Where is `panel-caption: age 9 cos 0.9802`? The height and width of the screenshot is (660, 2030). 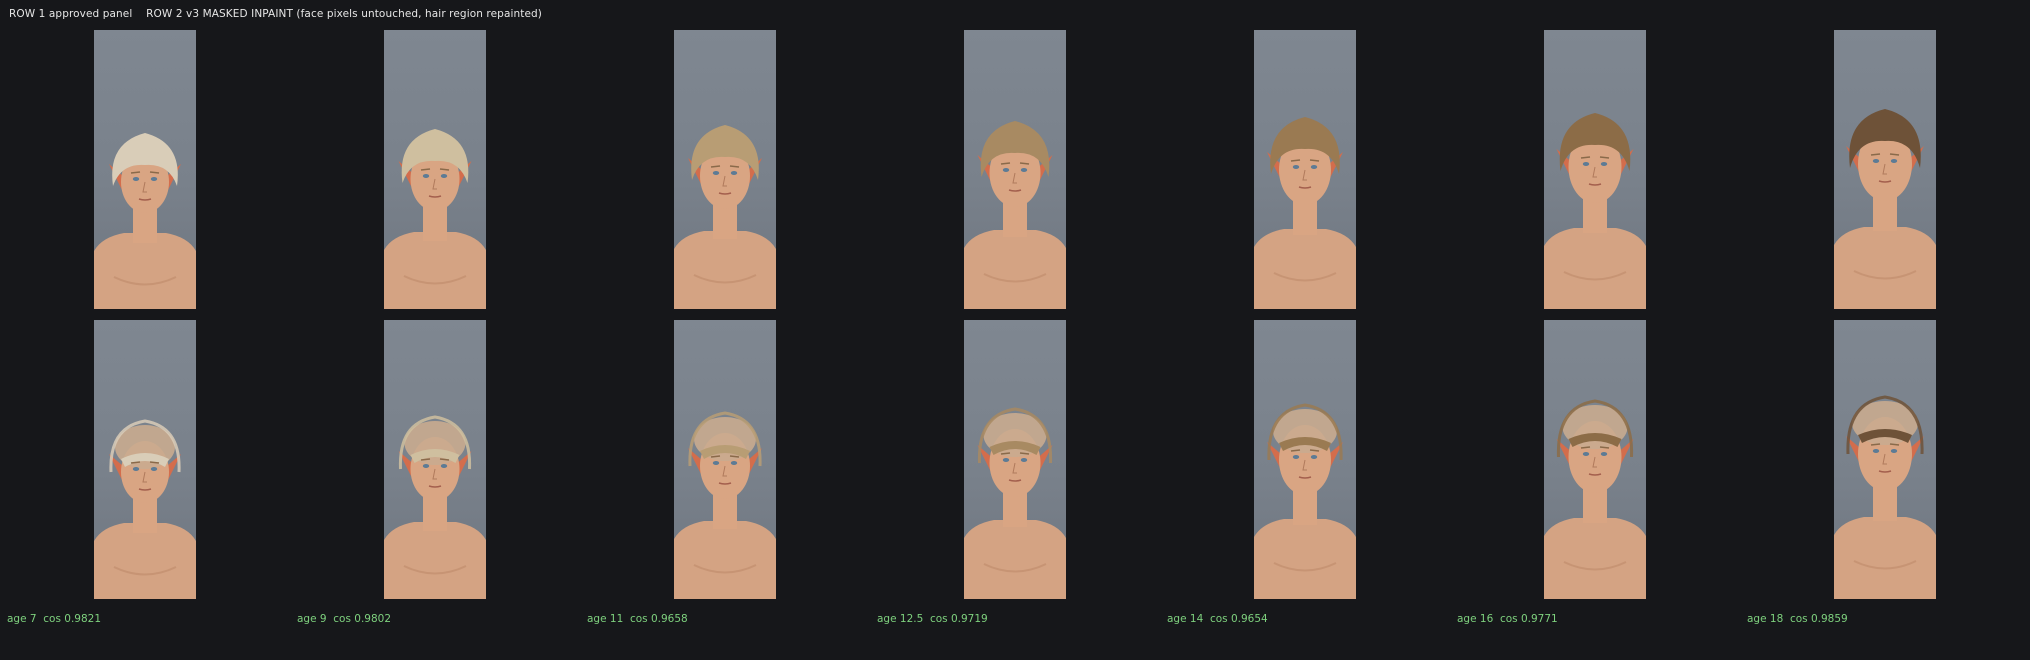 panel-caption: age 9 cos 0.9802 is located at coordinates (344, 619).